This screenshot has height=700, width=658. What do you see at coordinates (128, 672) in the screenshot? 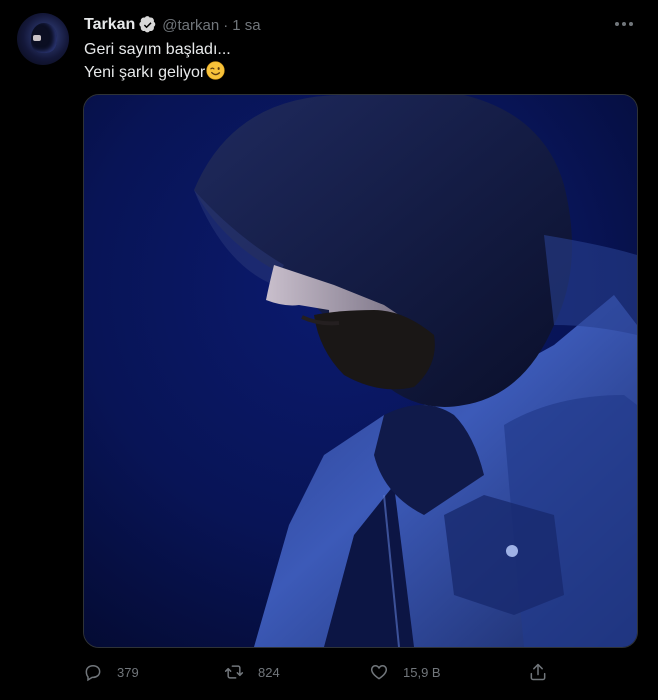
I see `reply-count: 379` at bounding box center [128, 672].